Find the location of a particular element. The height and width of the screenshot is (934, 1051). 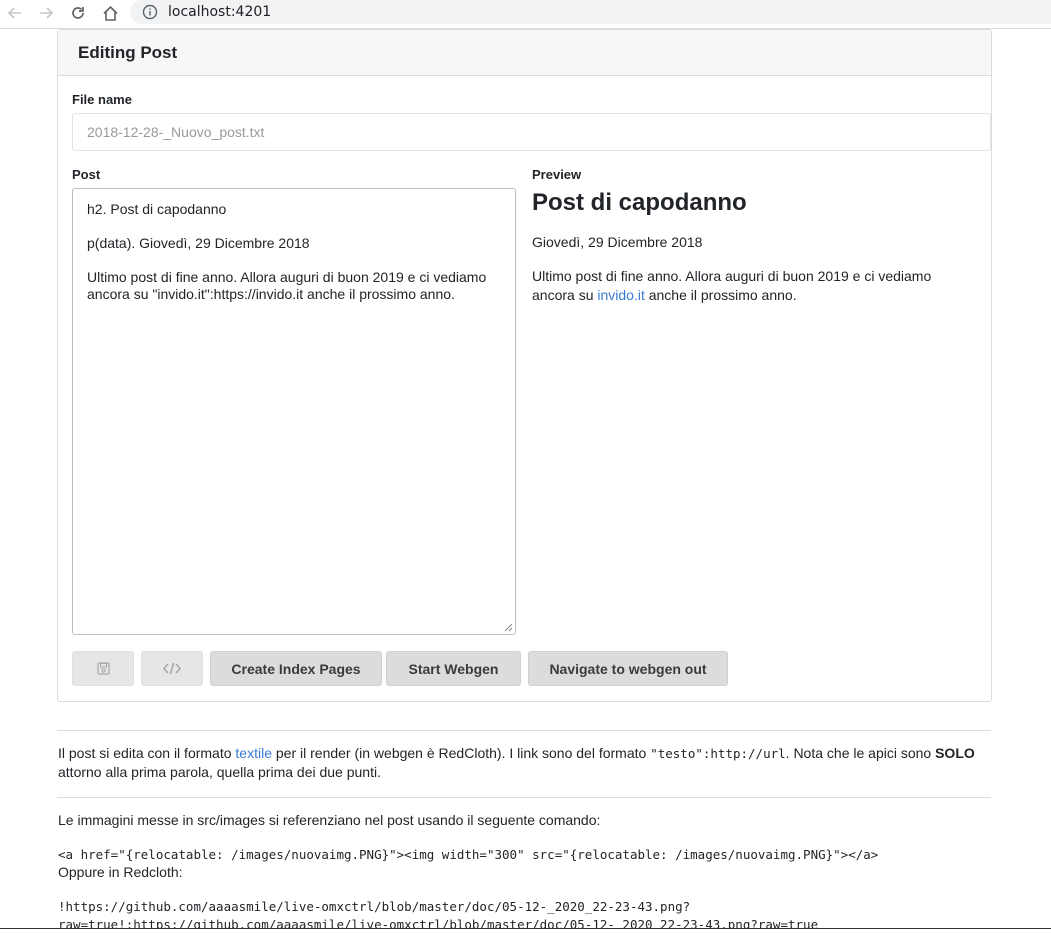

home-button is located at coordinates (110, 13).